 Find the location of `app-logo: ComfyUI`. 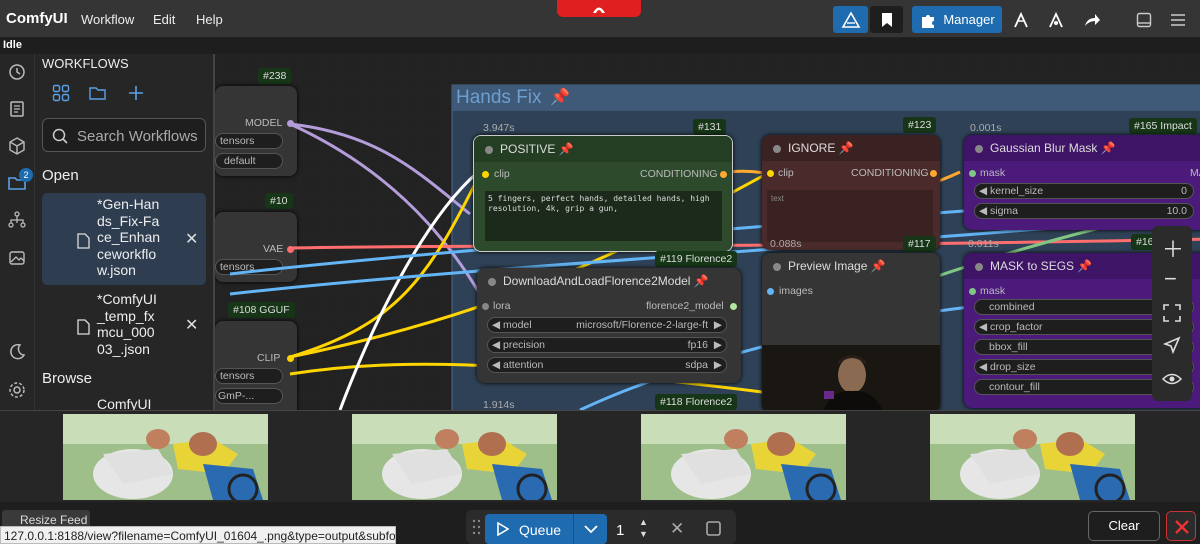

app-logo: ComfyUI is located at coordinates (37, 18).